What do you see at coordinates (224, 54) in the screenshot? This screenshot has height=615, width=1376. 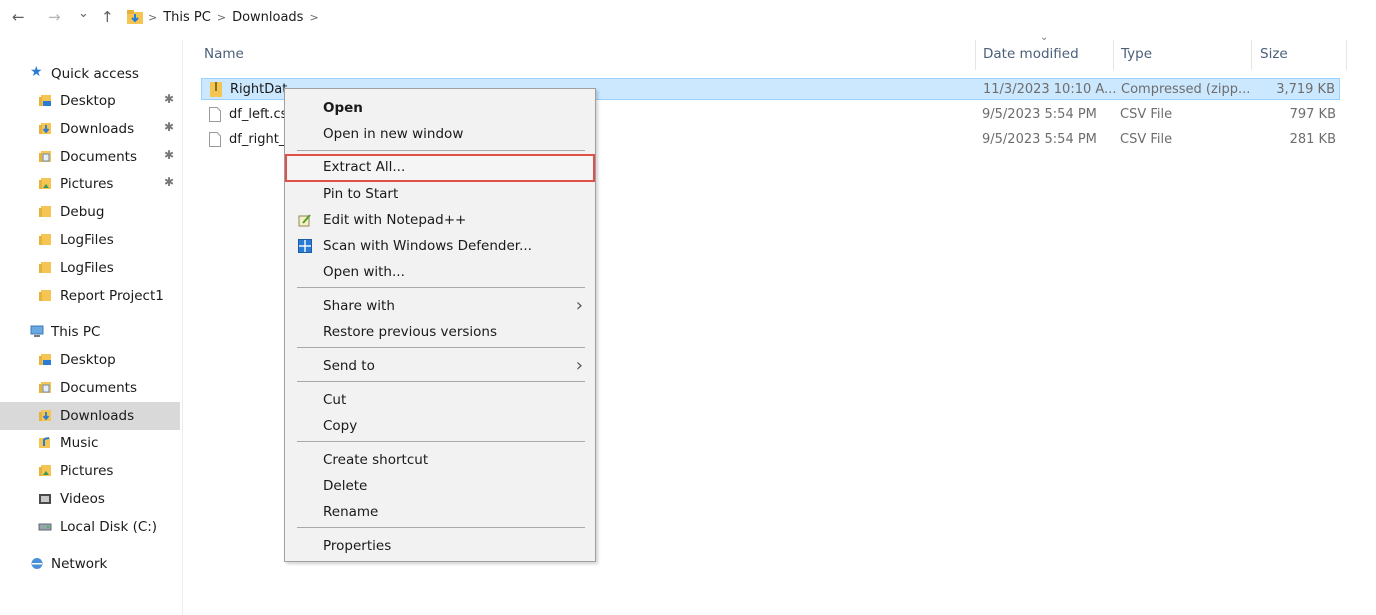 I see `column-header-name: Name` at bounding box center [224, 54].